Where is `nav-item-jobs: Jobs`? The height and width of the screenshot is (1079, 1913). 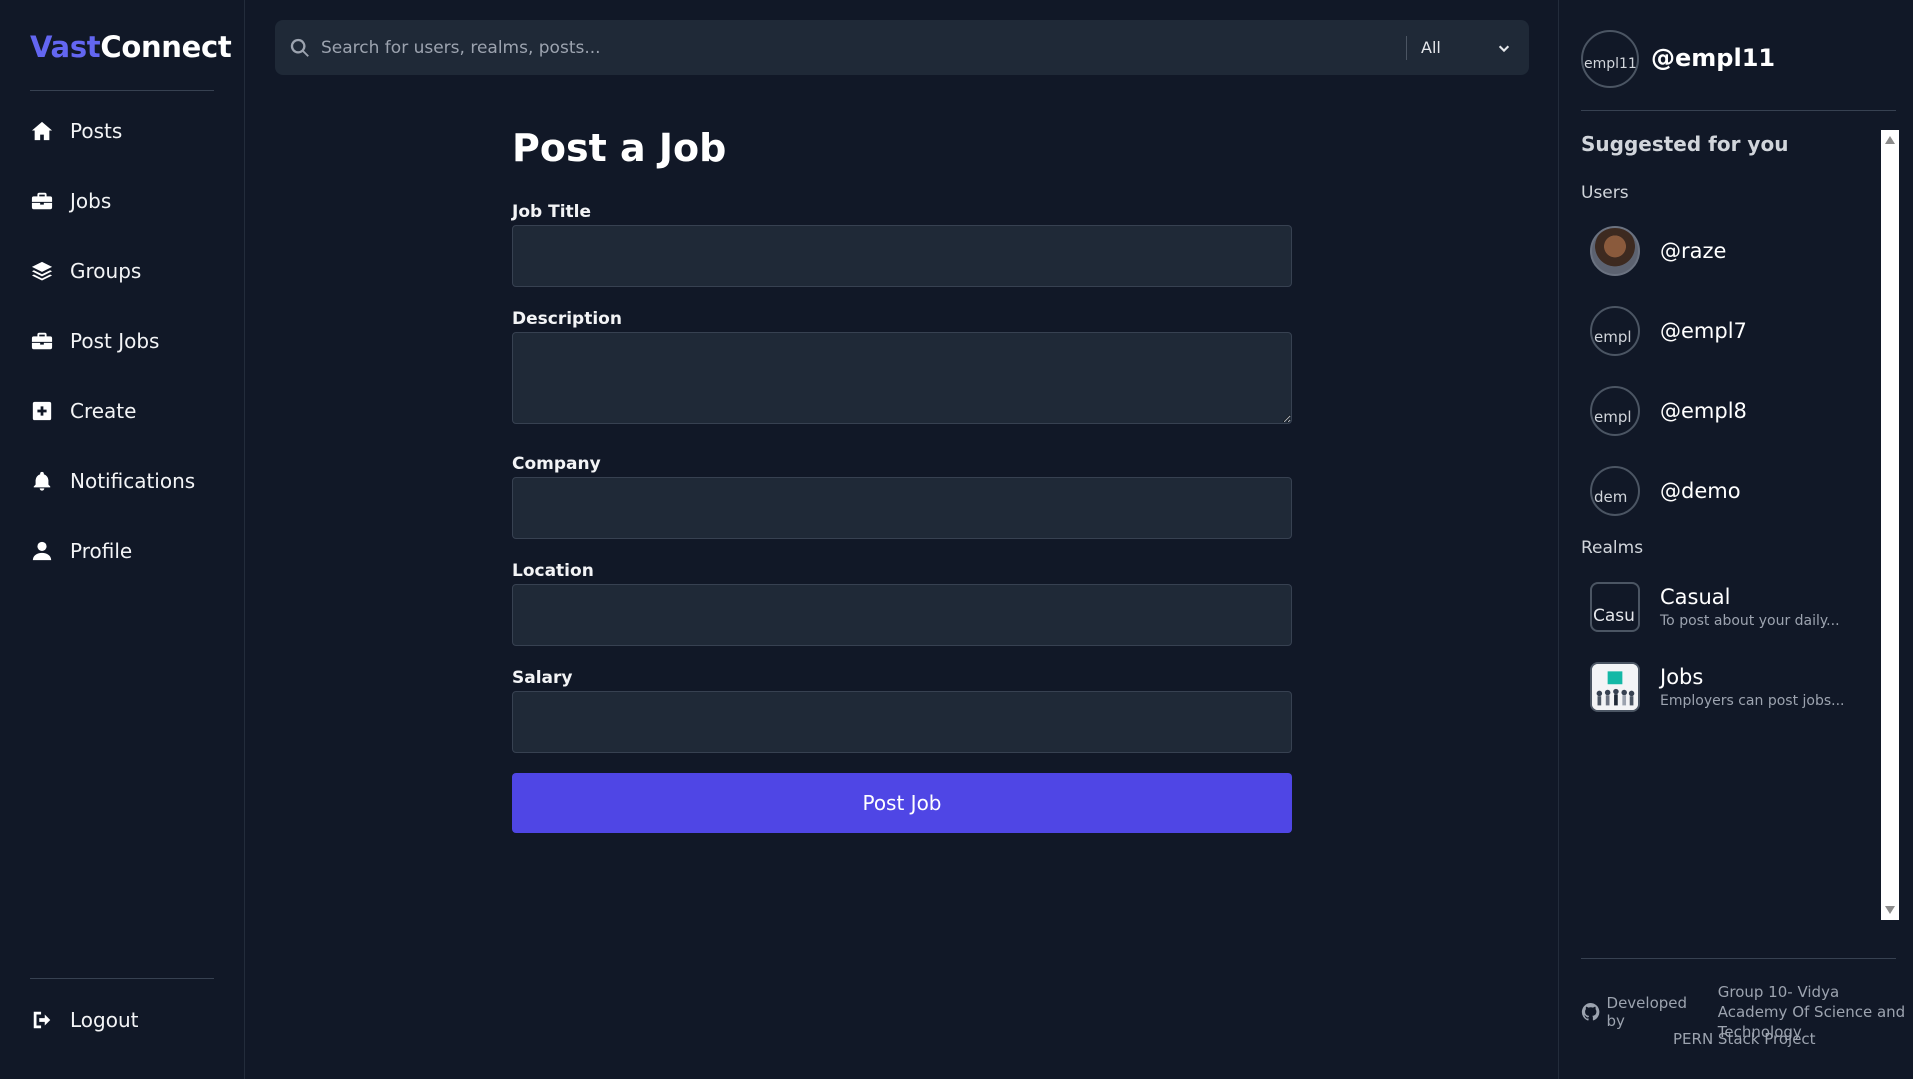 nav-item-jobs: Jobs is located at coordinates (70, 201).